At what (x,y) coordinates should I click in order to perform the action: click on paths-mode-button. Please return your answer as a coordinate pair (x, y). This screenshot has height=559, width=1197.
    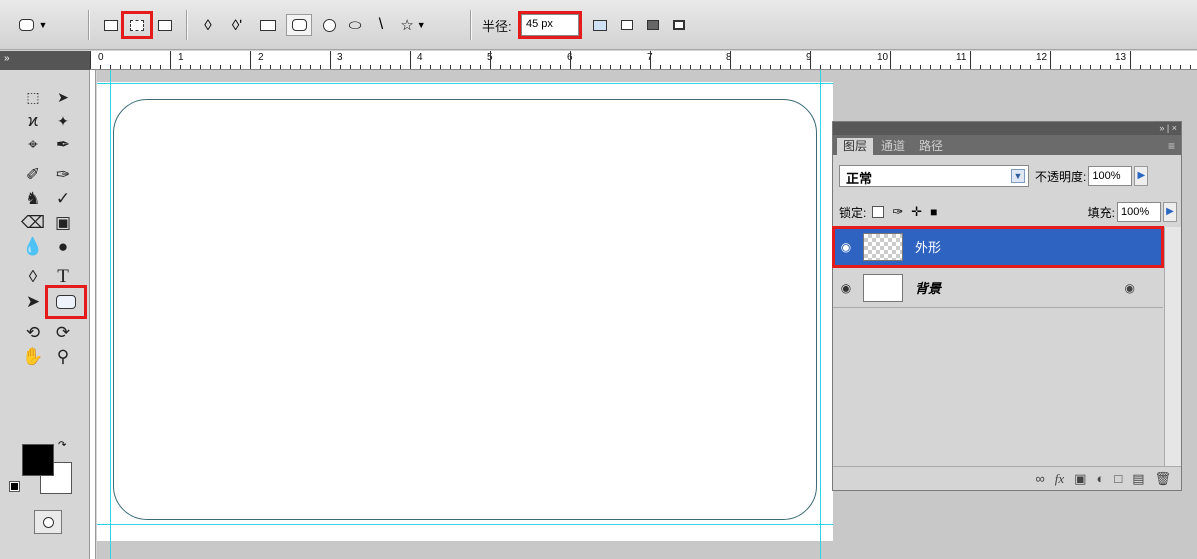
    Looking at the image, I should click on (137, 25).